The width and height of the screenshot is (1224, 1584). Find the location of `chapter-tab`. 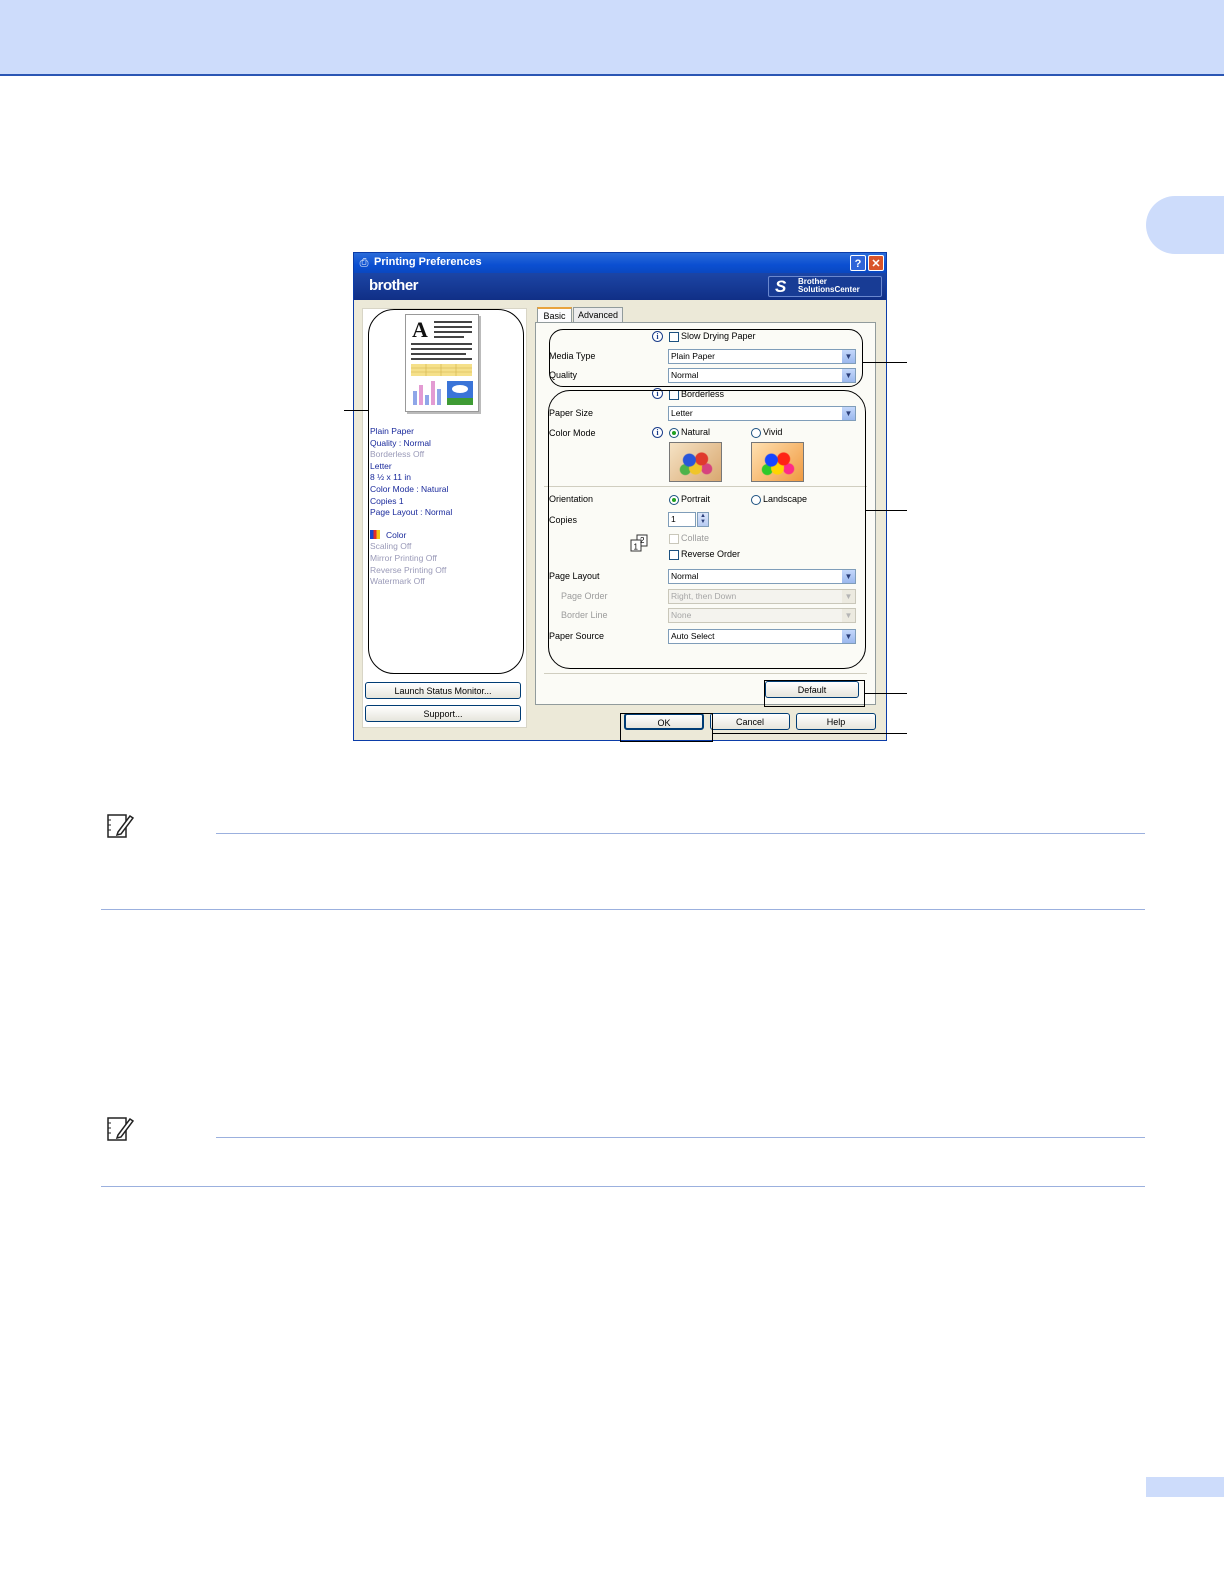

chapter-tab is located at coordinates (1185, 225).